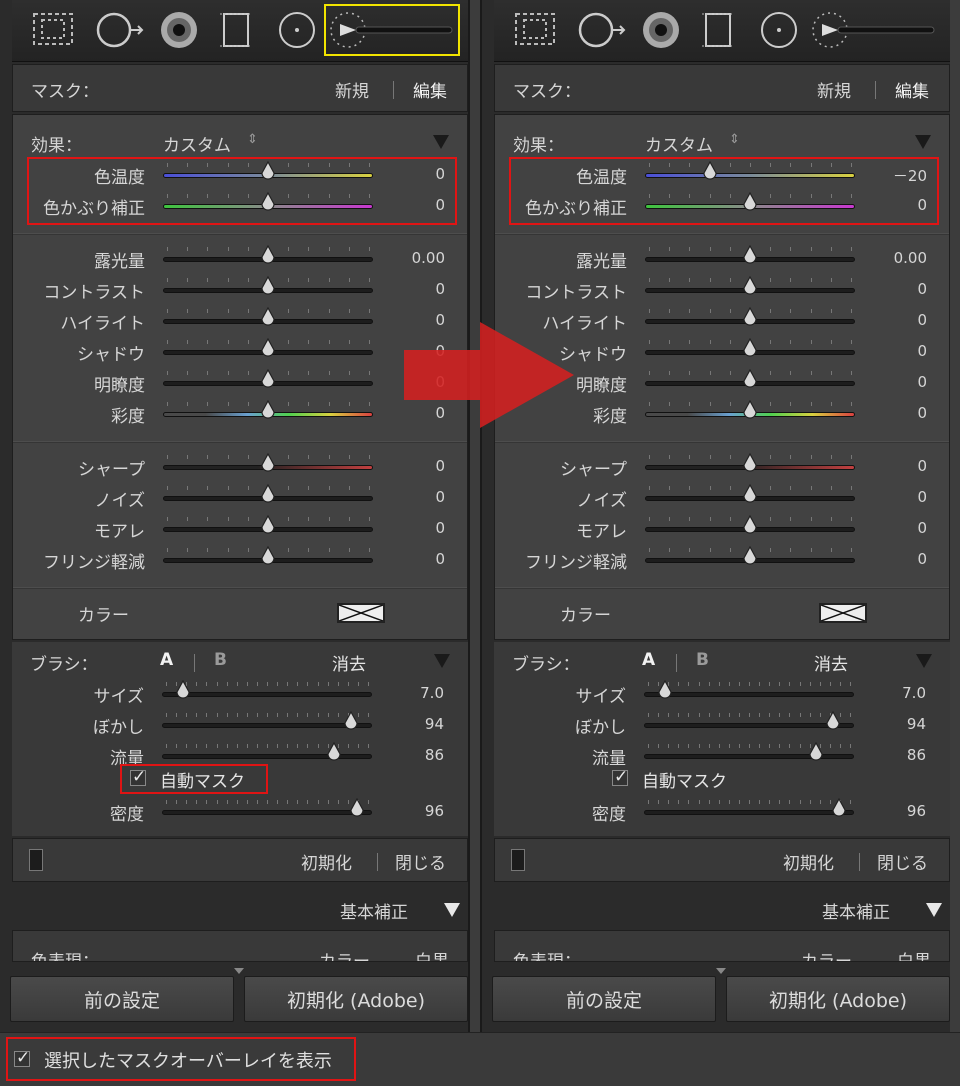 The image size is (960, 1086). I want to click on mask-edit-link: 編集, so click(430, 89).